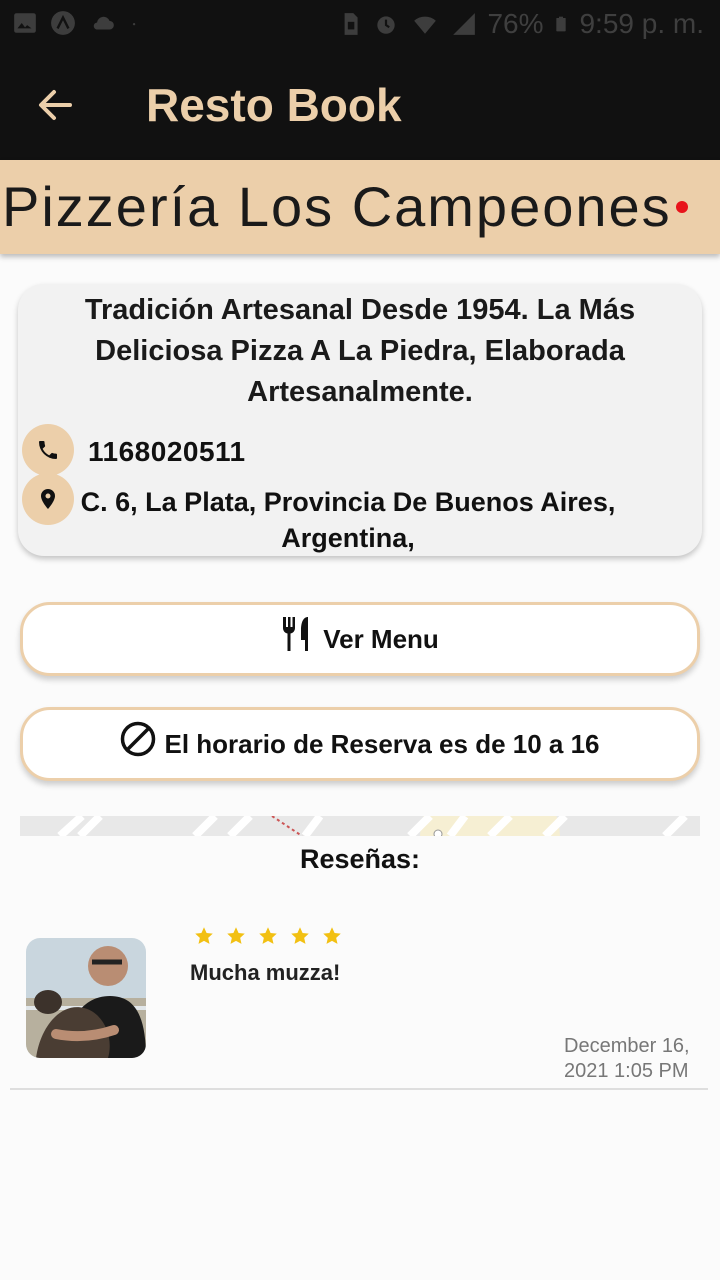 The image size is (720, 1280). I want to click on phone-icon, so click(48, 450).